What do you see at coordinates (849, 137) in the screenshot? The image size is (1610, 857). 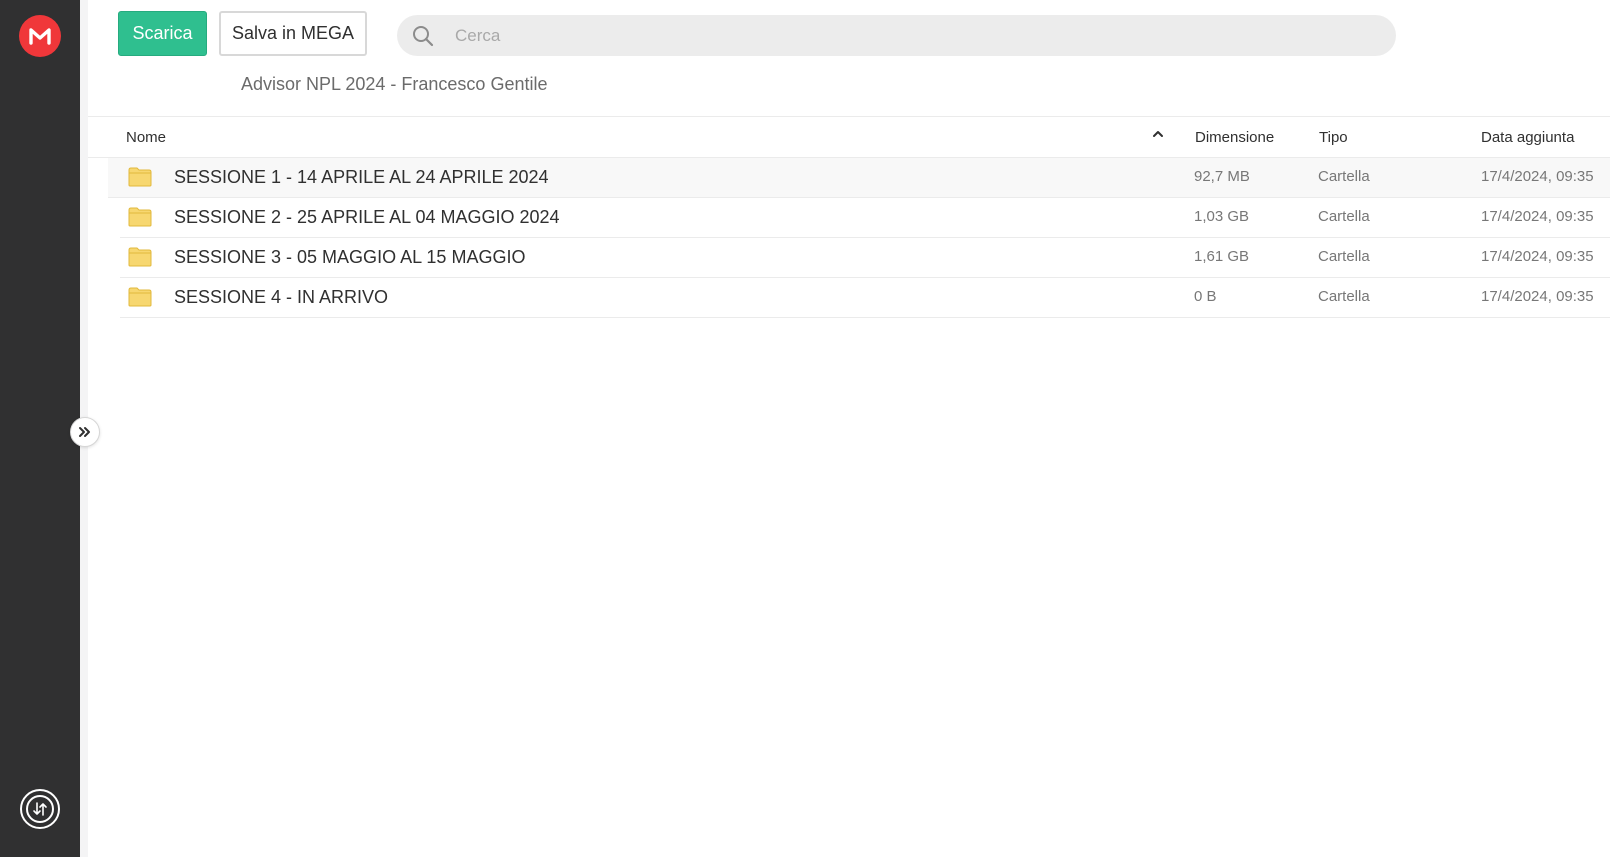 I see `table-header: Nome Dimensione Tipo Data aggiunta` at bounding box center [849, 137].